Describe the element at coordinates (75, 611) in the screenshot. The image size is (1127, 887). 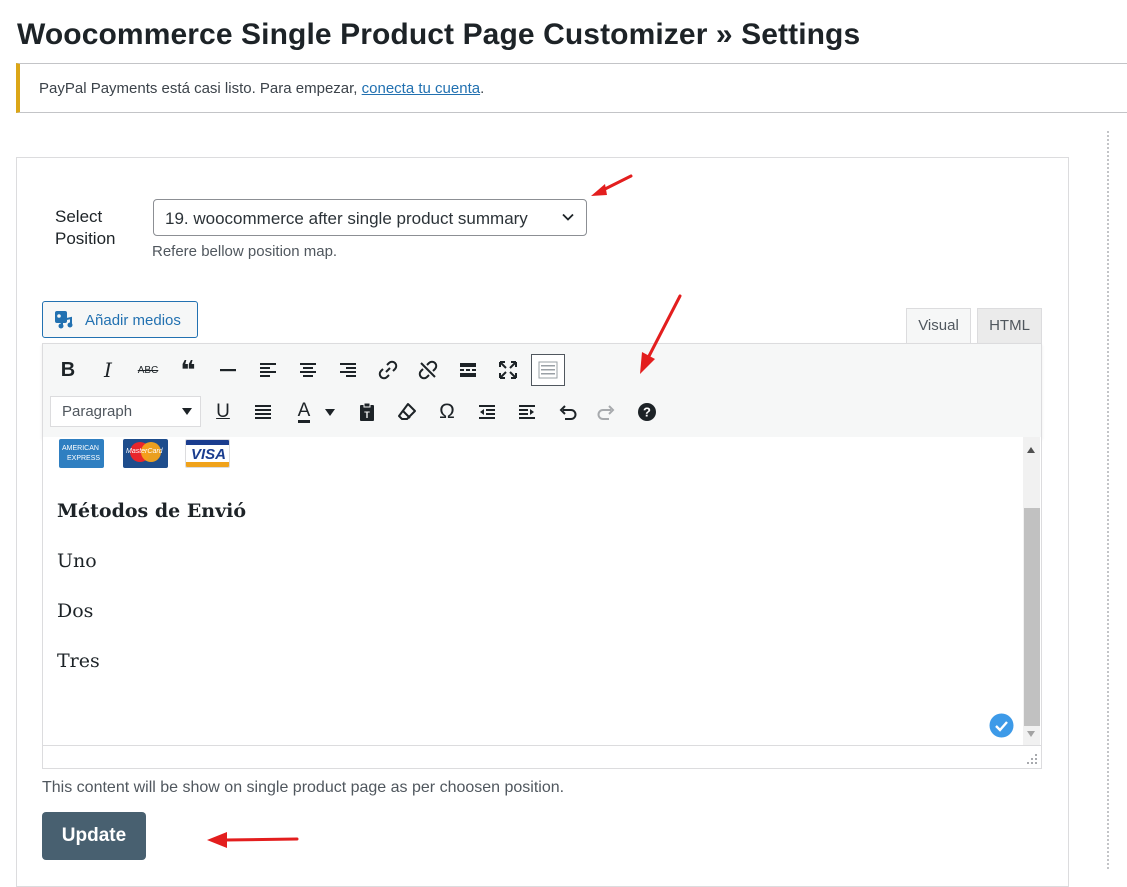
I see `content-item: Dos` at that location.